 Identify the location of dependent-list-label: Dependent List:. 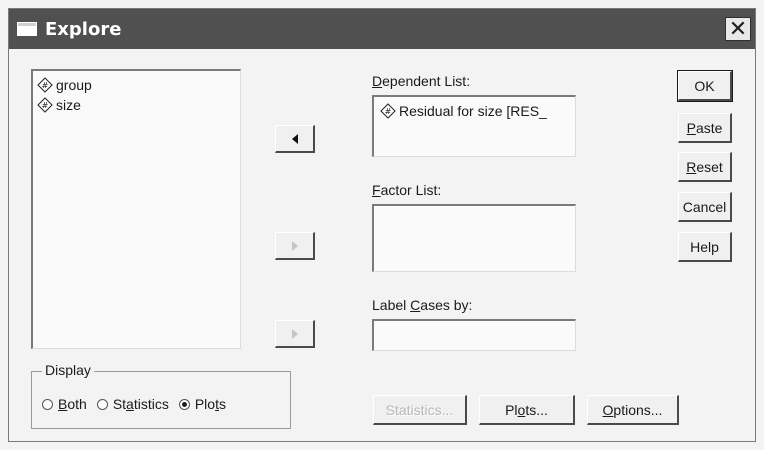
(421, 81).